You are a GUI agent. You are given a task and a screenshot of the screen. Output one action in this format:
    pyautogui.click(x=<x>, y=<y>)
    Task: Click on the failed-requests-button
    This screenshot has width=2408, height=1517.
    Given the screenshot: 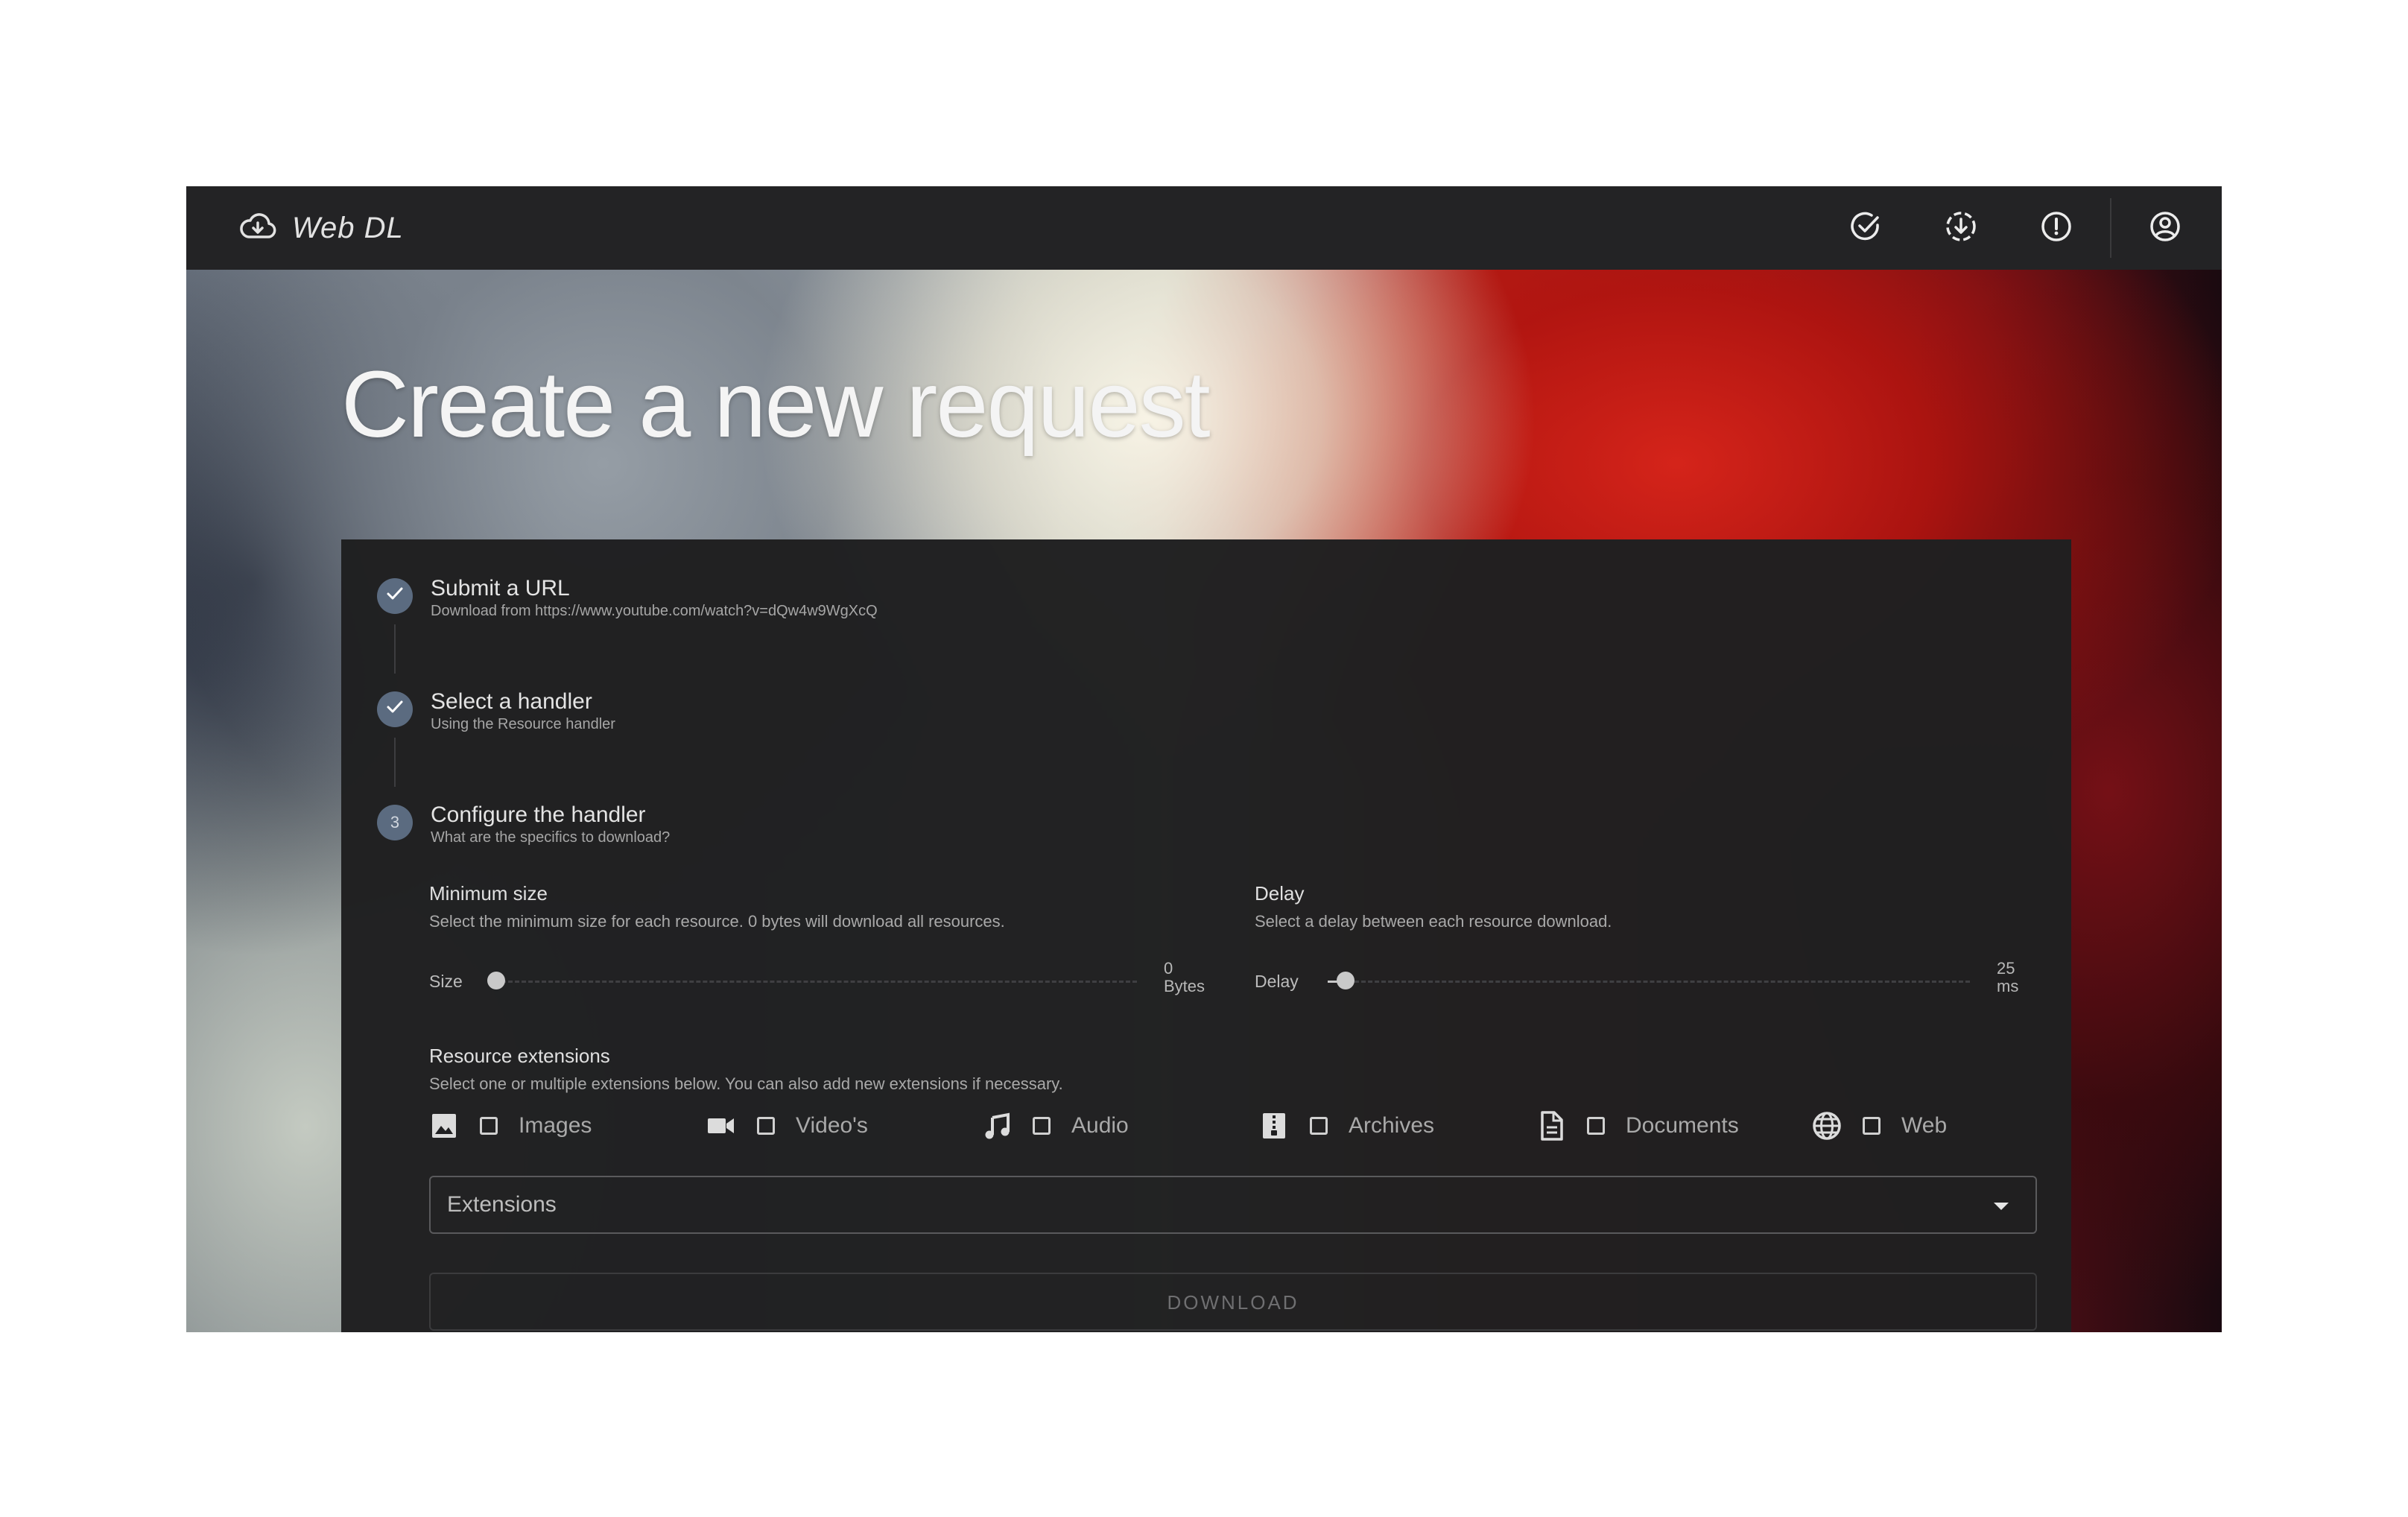 What is the action you would take?
    pyautogui.click(x=2056, y=228)
    